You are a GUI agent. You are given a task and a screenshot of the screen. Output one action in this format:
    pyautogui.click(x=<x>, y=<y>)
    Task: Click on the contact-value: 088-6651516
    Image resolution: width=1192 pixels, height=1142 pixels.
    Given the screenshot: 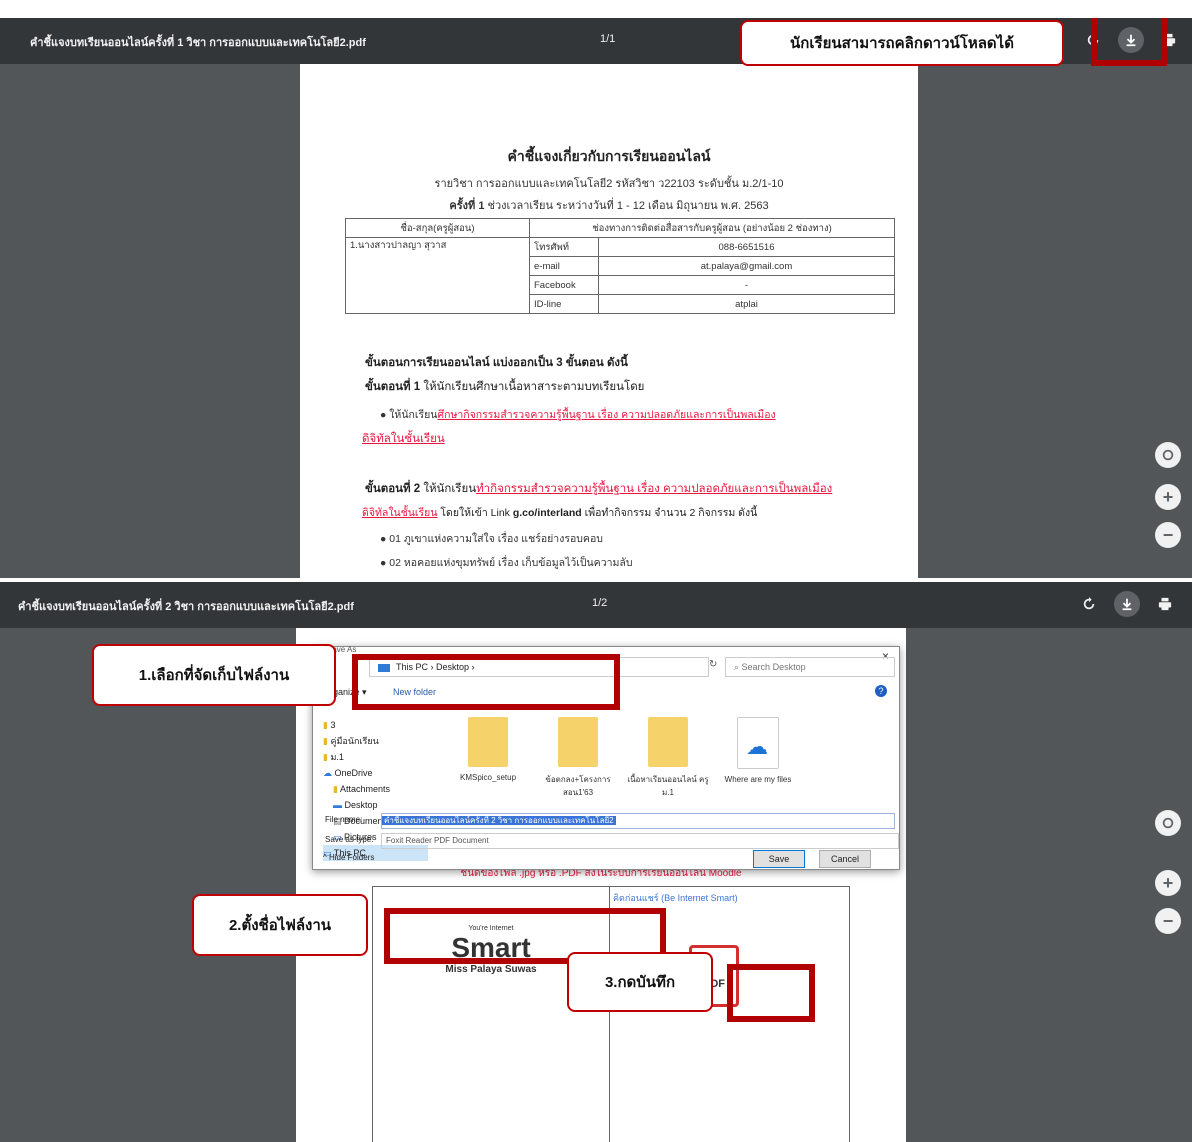 What is the action you would take?
    pyautogui.click(x=746, y=247)
    